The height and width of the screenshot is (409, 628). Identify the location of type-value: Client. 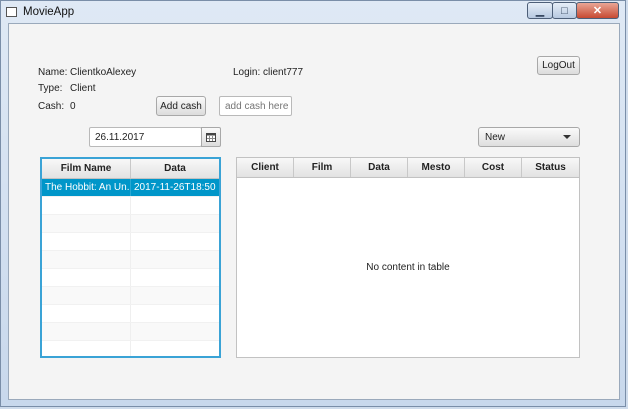
(83, 88).